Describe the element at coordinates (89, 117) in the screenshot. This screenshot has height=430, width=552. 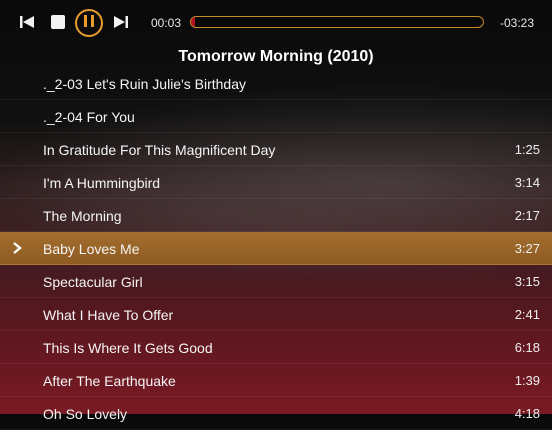
I see `track-title: ._2-04 For You` at that location.